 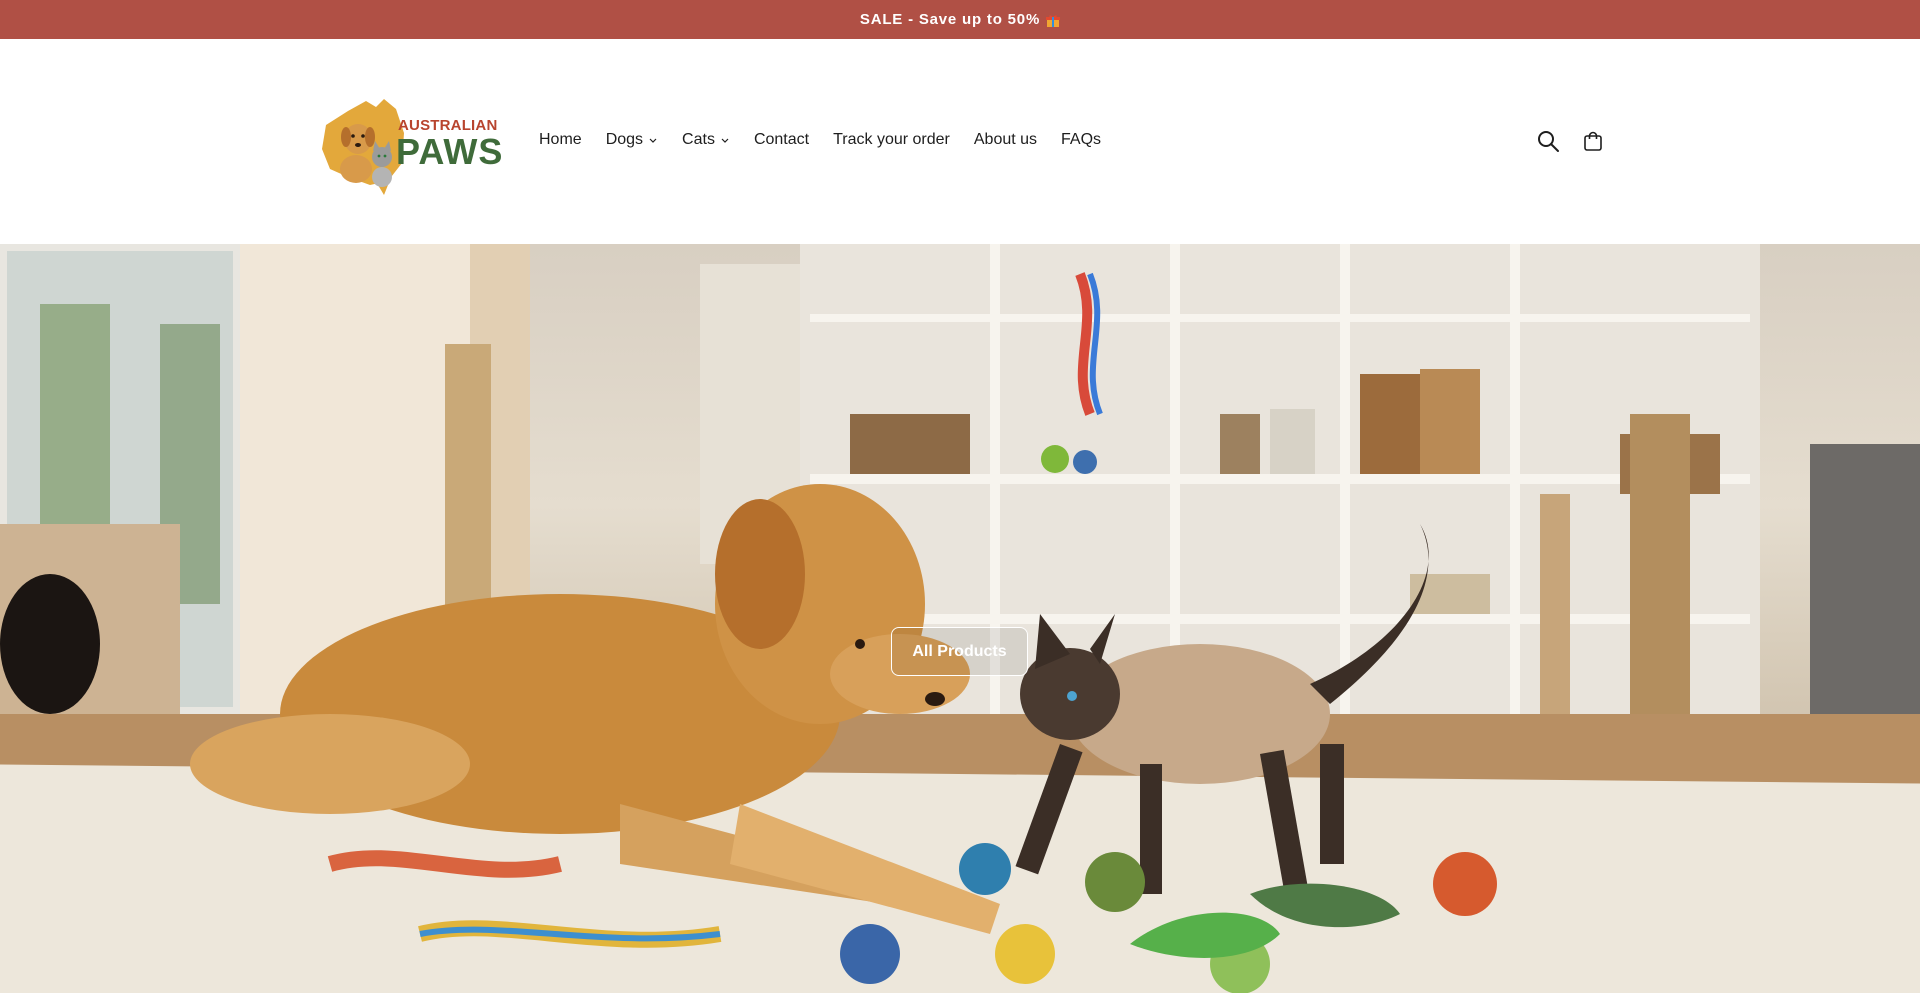 What do you see at coordinates (624, 139) in the screenshot?
I see `nav-dogs-label: Dogs` at bounding box center [624, 139].